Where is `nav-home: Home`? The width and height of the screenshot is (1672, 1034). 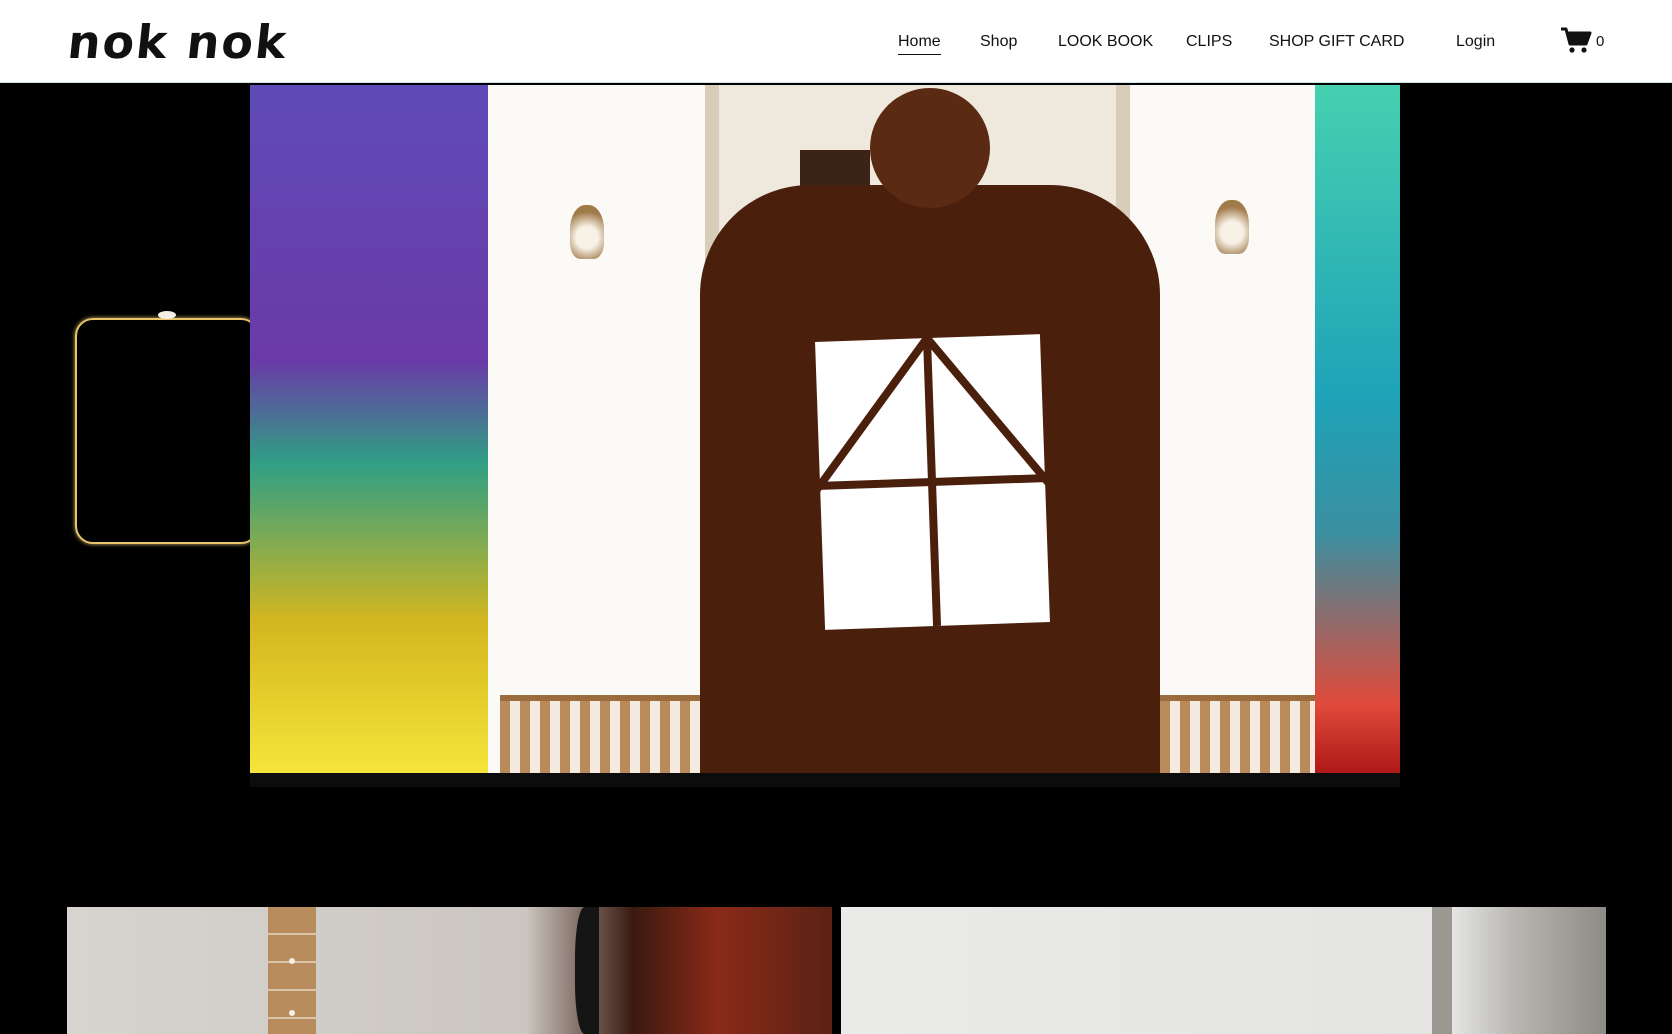
nav-home: Home is located at coordinates (919, 43).